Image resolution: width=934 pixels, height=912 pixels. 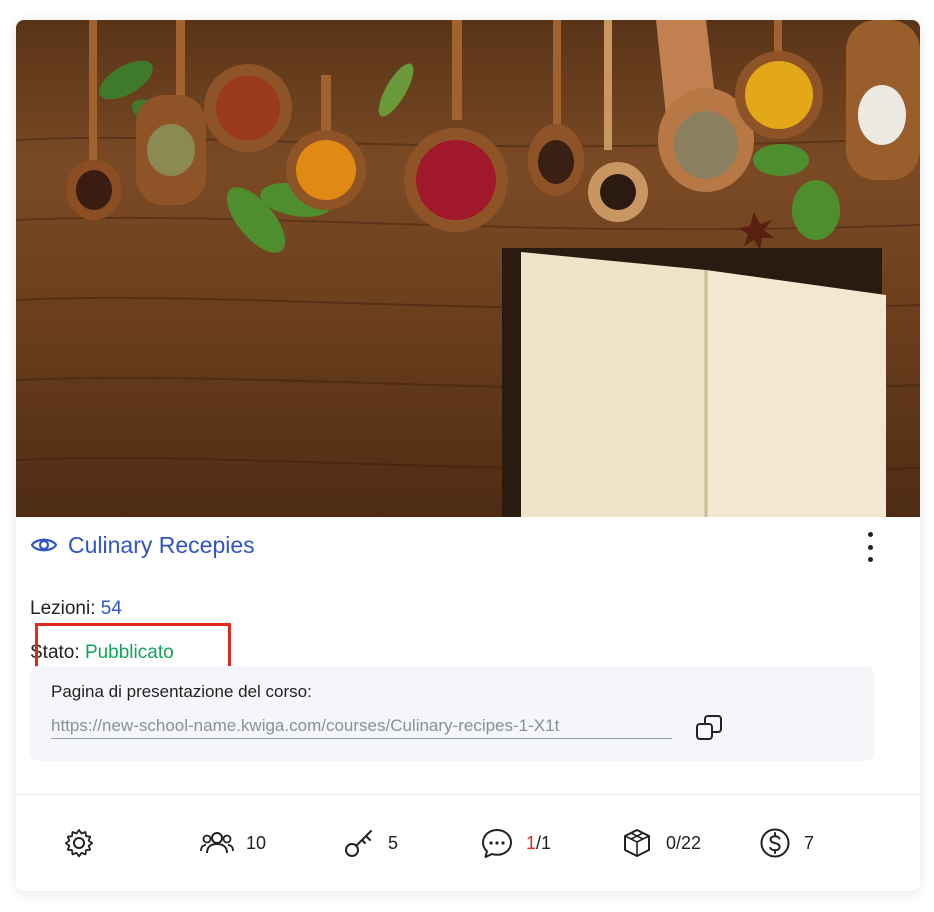 I want to click on comments-stat: 1/1, so click(x=515, y=843).